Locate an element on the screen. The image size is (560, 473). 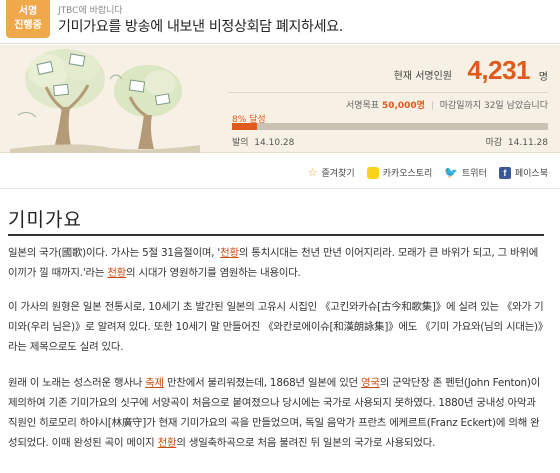
divider is located at coordinates (388, 92).